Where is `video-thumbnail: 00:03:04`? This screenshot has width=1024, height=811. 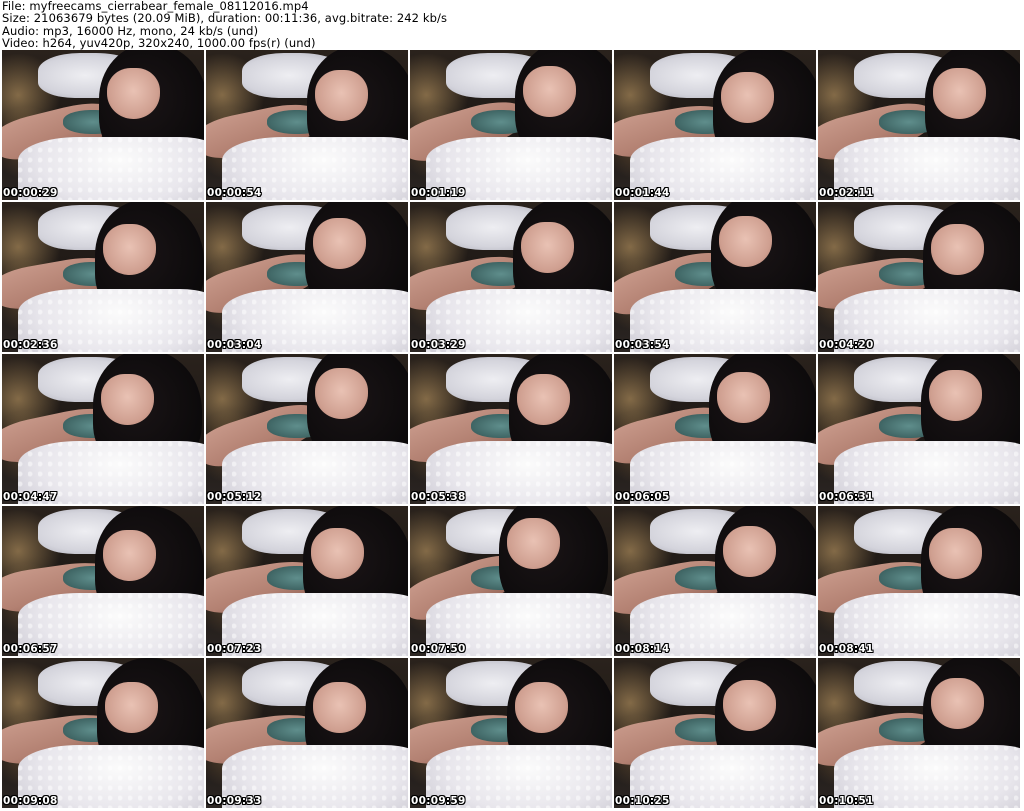
video-thumbnail: 00:03:04 is located at coordinates (307, 277).